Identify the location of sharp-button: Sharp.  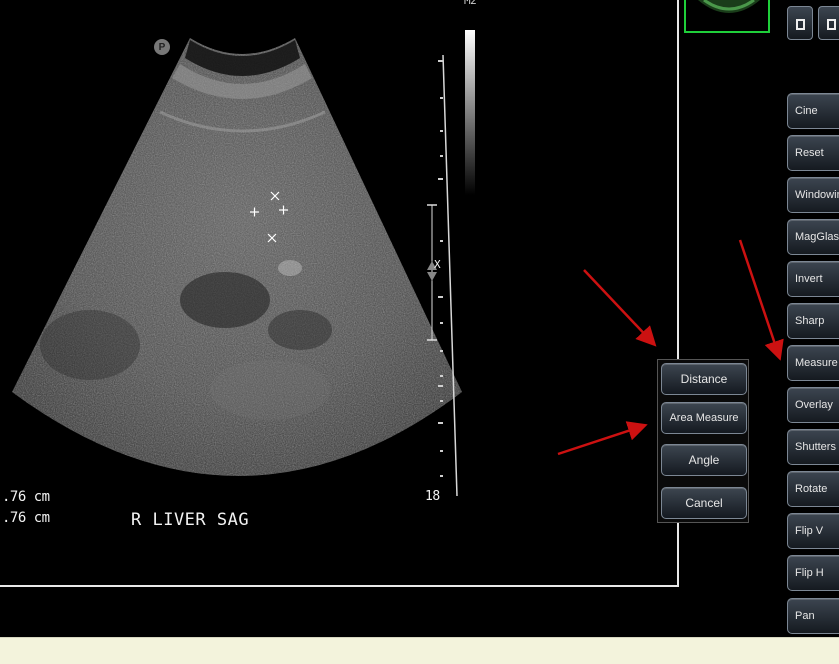
(813, 321).